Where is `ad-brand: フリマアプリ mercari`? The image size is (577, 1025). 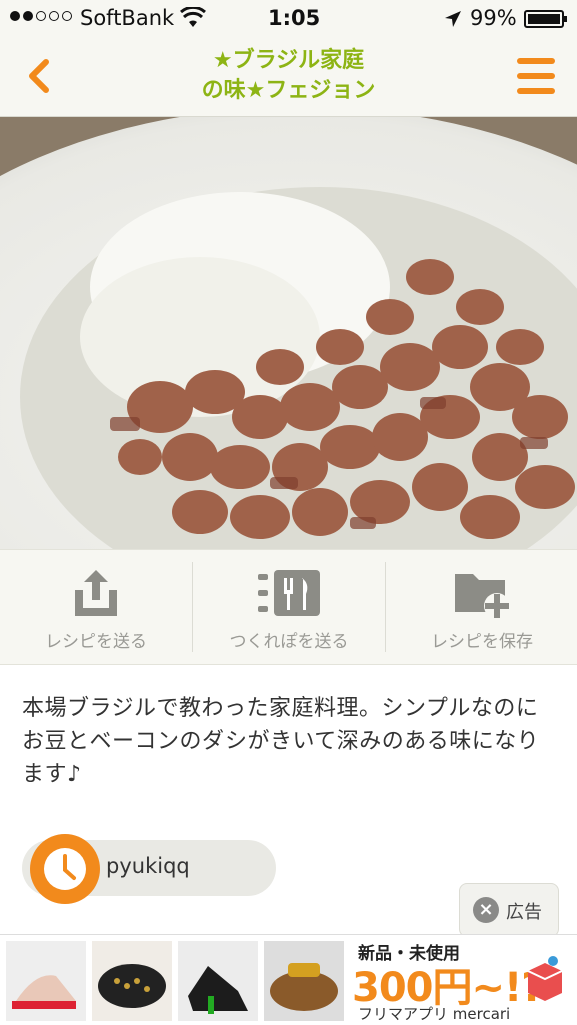 ad-brand: フリマアプリ mercari is located at coordinates (434, 1014).